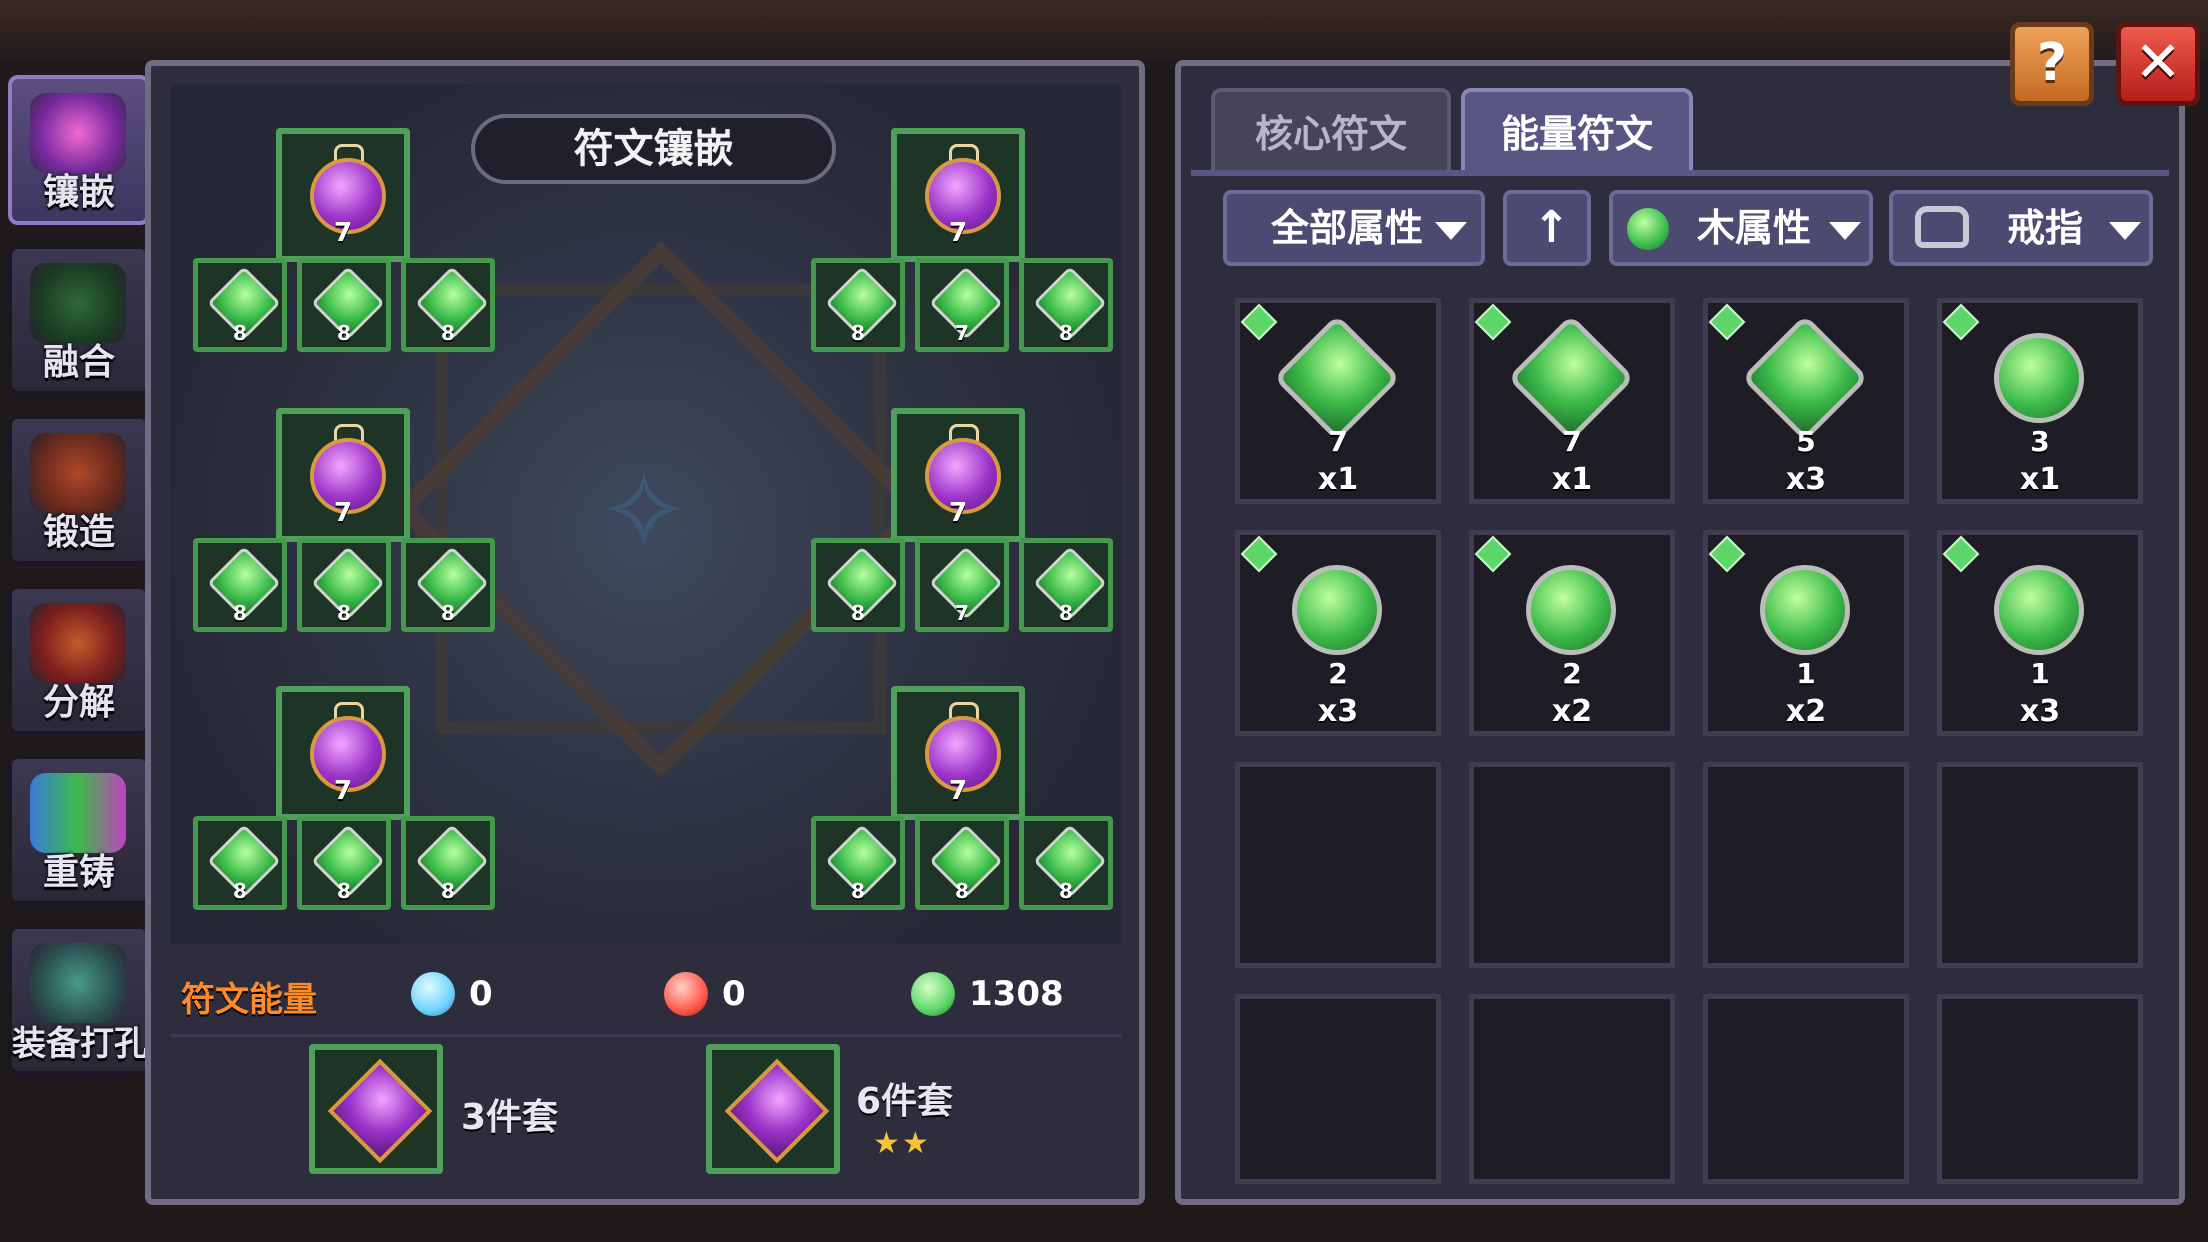 The width and height of the screenshot is (2208, 1242). What do you see at coordinates (1551, 227) in the screenshot?
I see `sort-arrow-icon: ↑` at bounding box center [1551, 227].